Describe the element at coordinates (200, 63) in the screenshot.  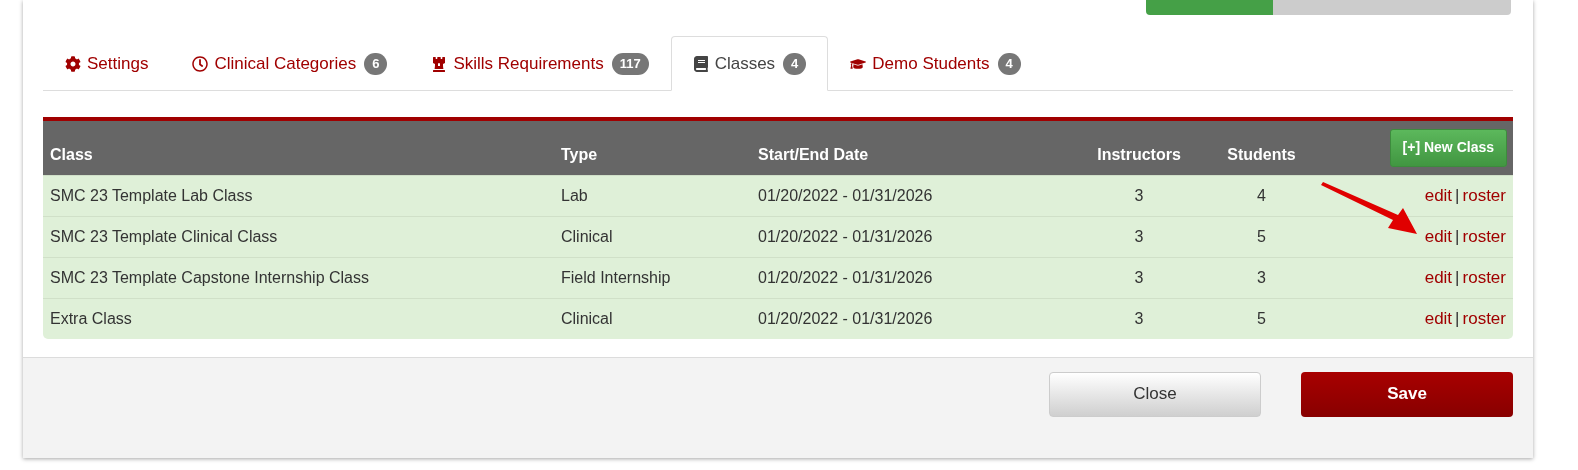
I see `clock-icon` at that location.